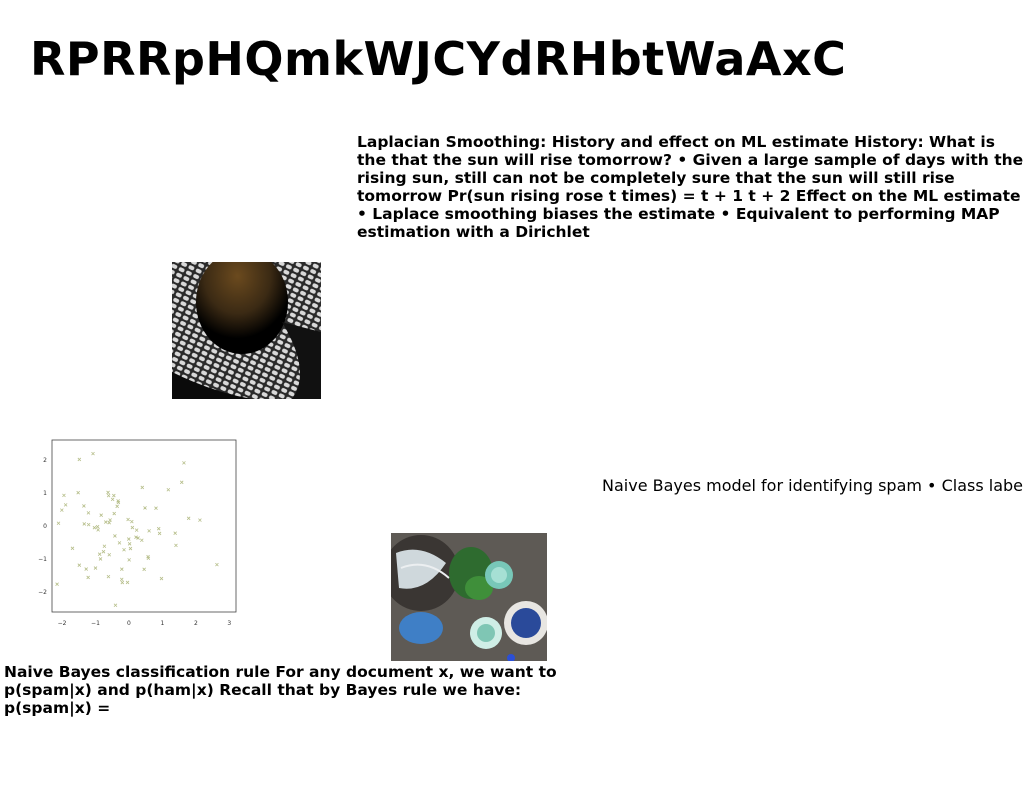  Describe the element at coordinates (196, 623) in the screenshot. I see `x-tick-label: 2` at that location.